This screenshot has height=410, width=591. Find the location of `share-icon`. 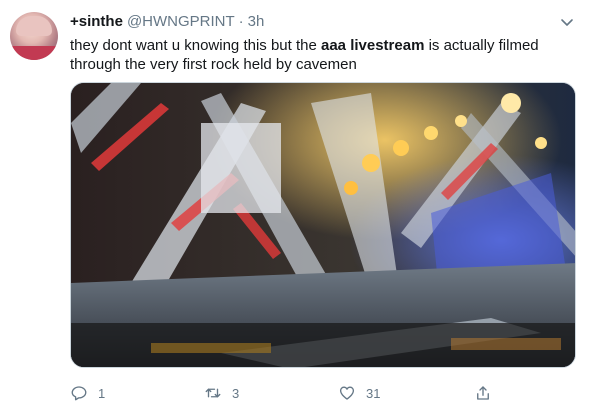

share-icon is located at coordinates (483, 393).